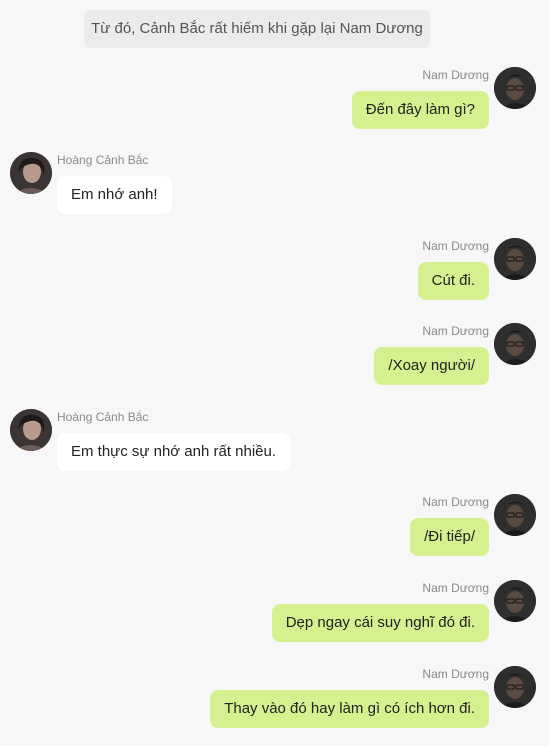 Image resolution: width=549 pixels, height=746 pixels. What do you see at coordinates (380, 623) in the screenshot?
I see `message-bubble: Dẹp ngay cái suy nghĩ đó đi.` at bounding box center [380, 623].